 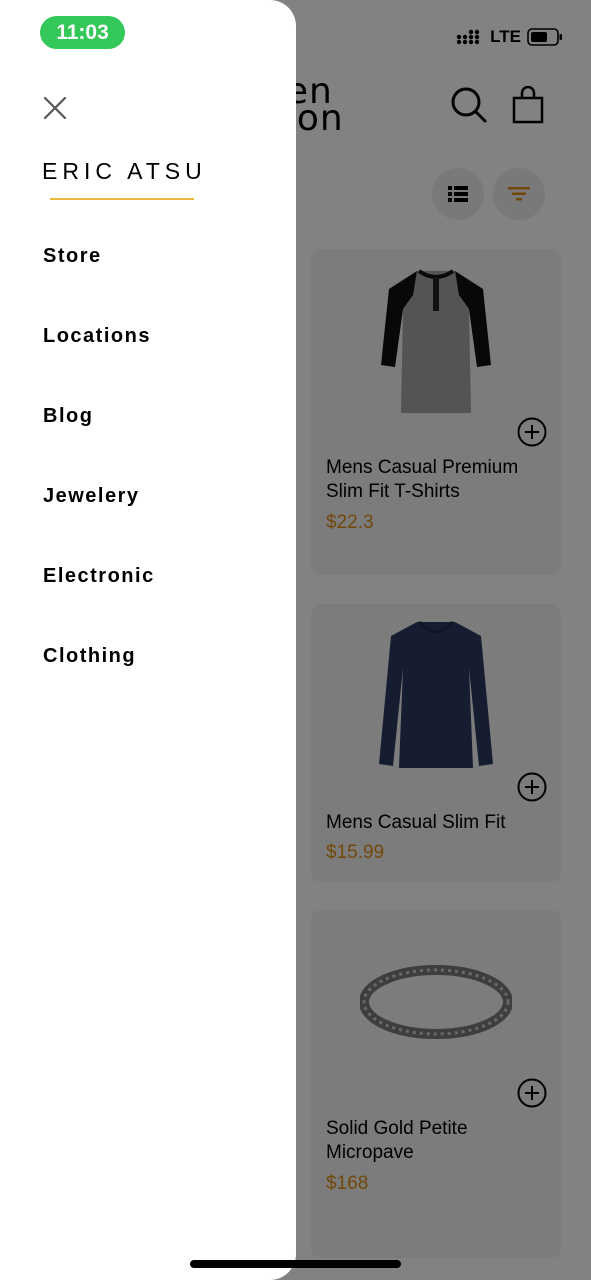 I want to click on user-name: ERIC ATSU, so click(x=124, y=171).